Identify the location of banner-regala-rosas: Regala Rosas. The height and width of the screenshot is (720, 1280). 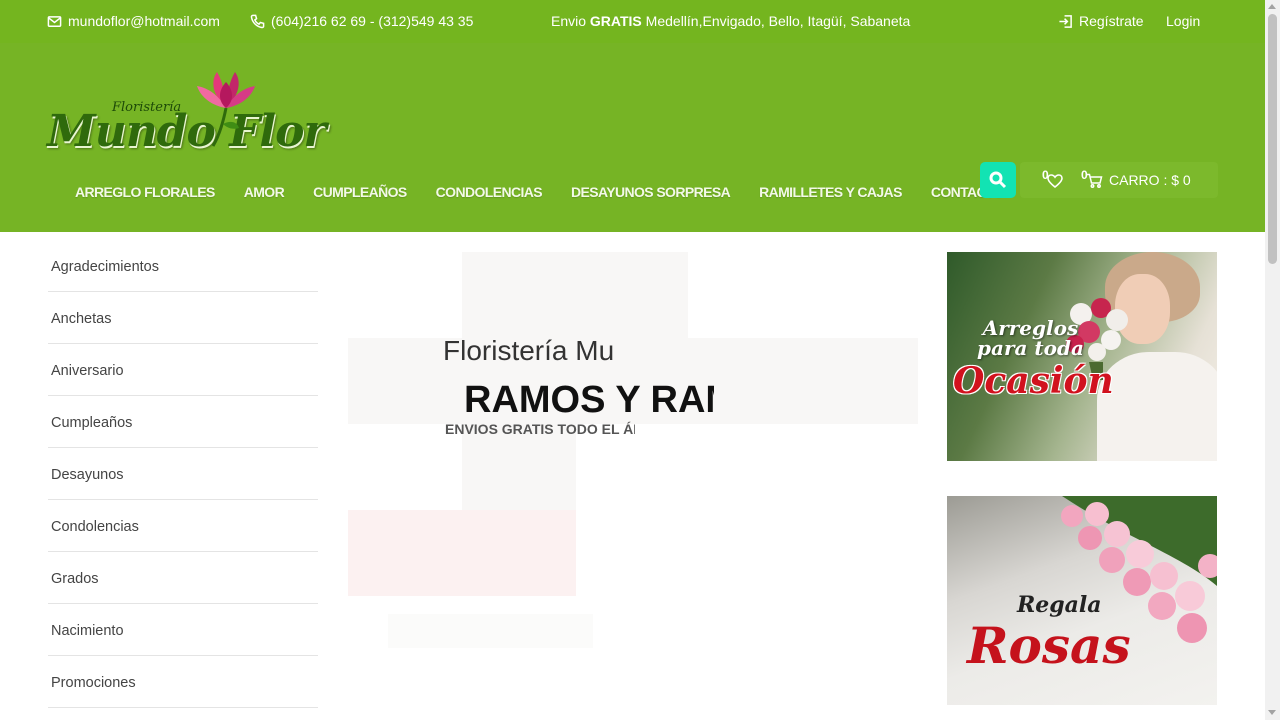
(1082, 600).